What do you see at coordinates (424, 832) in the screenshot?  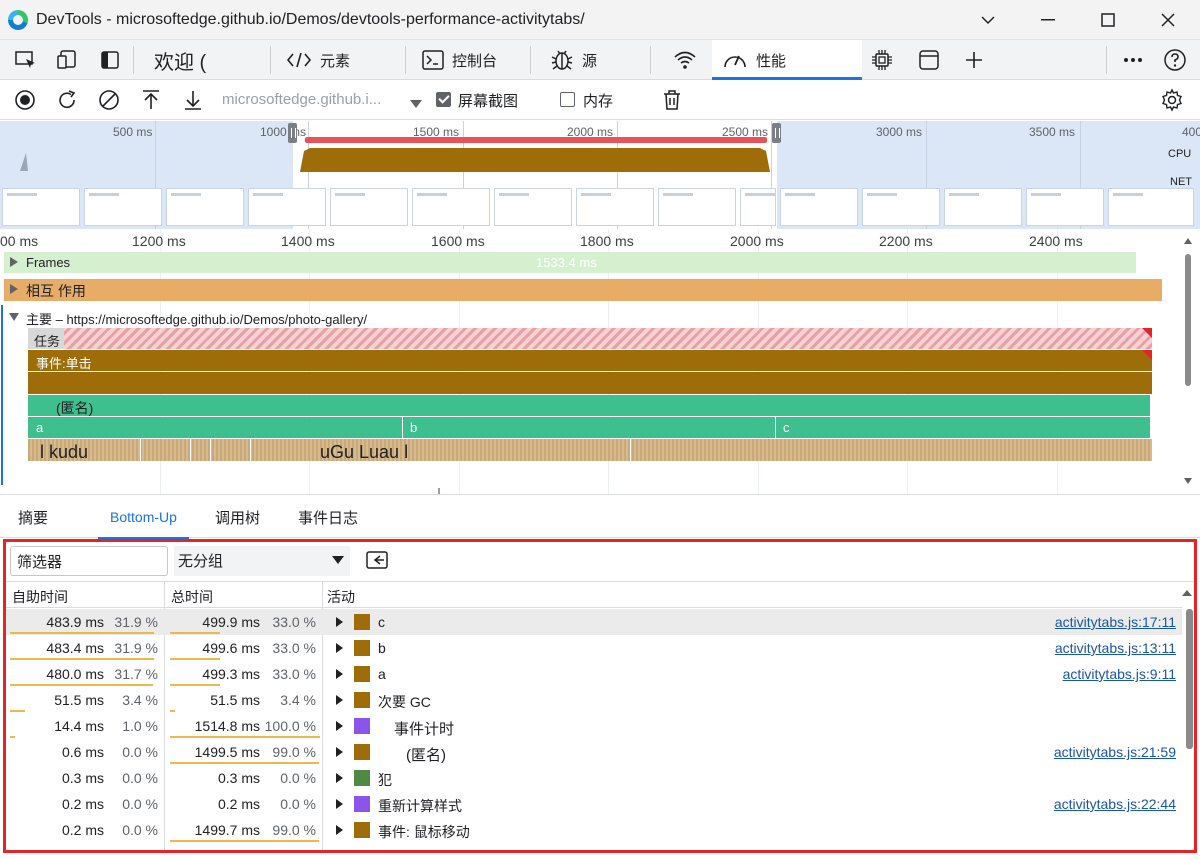 I see `activity-name: 事件: 鼠标移动` at bounding box center [424, 832].